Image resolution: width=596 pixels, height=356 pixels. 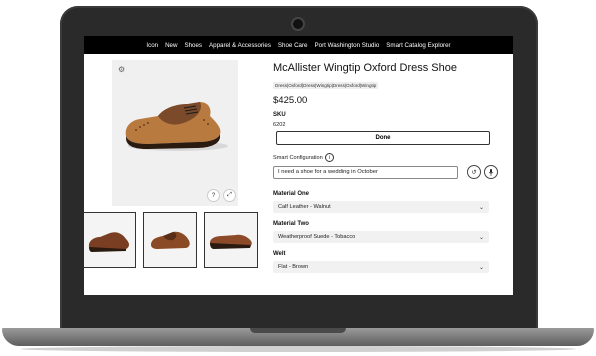 What do you see at coordinates (229, 195) in the screenshot?
I see `expand-icon: ⤢` at bounding box center [229, 195].